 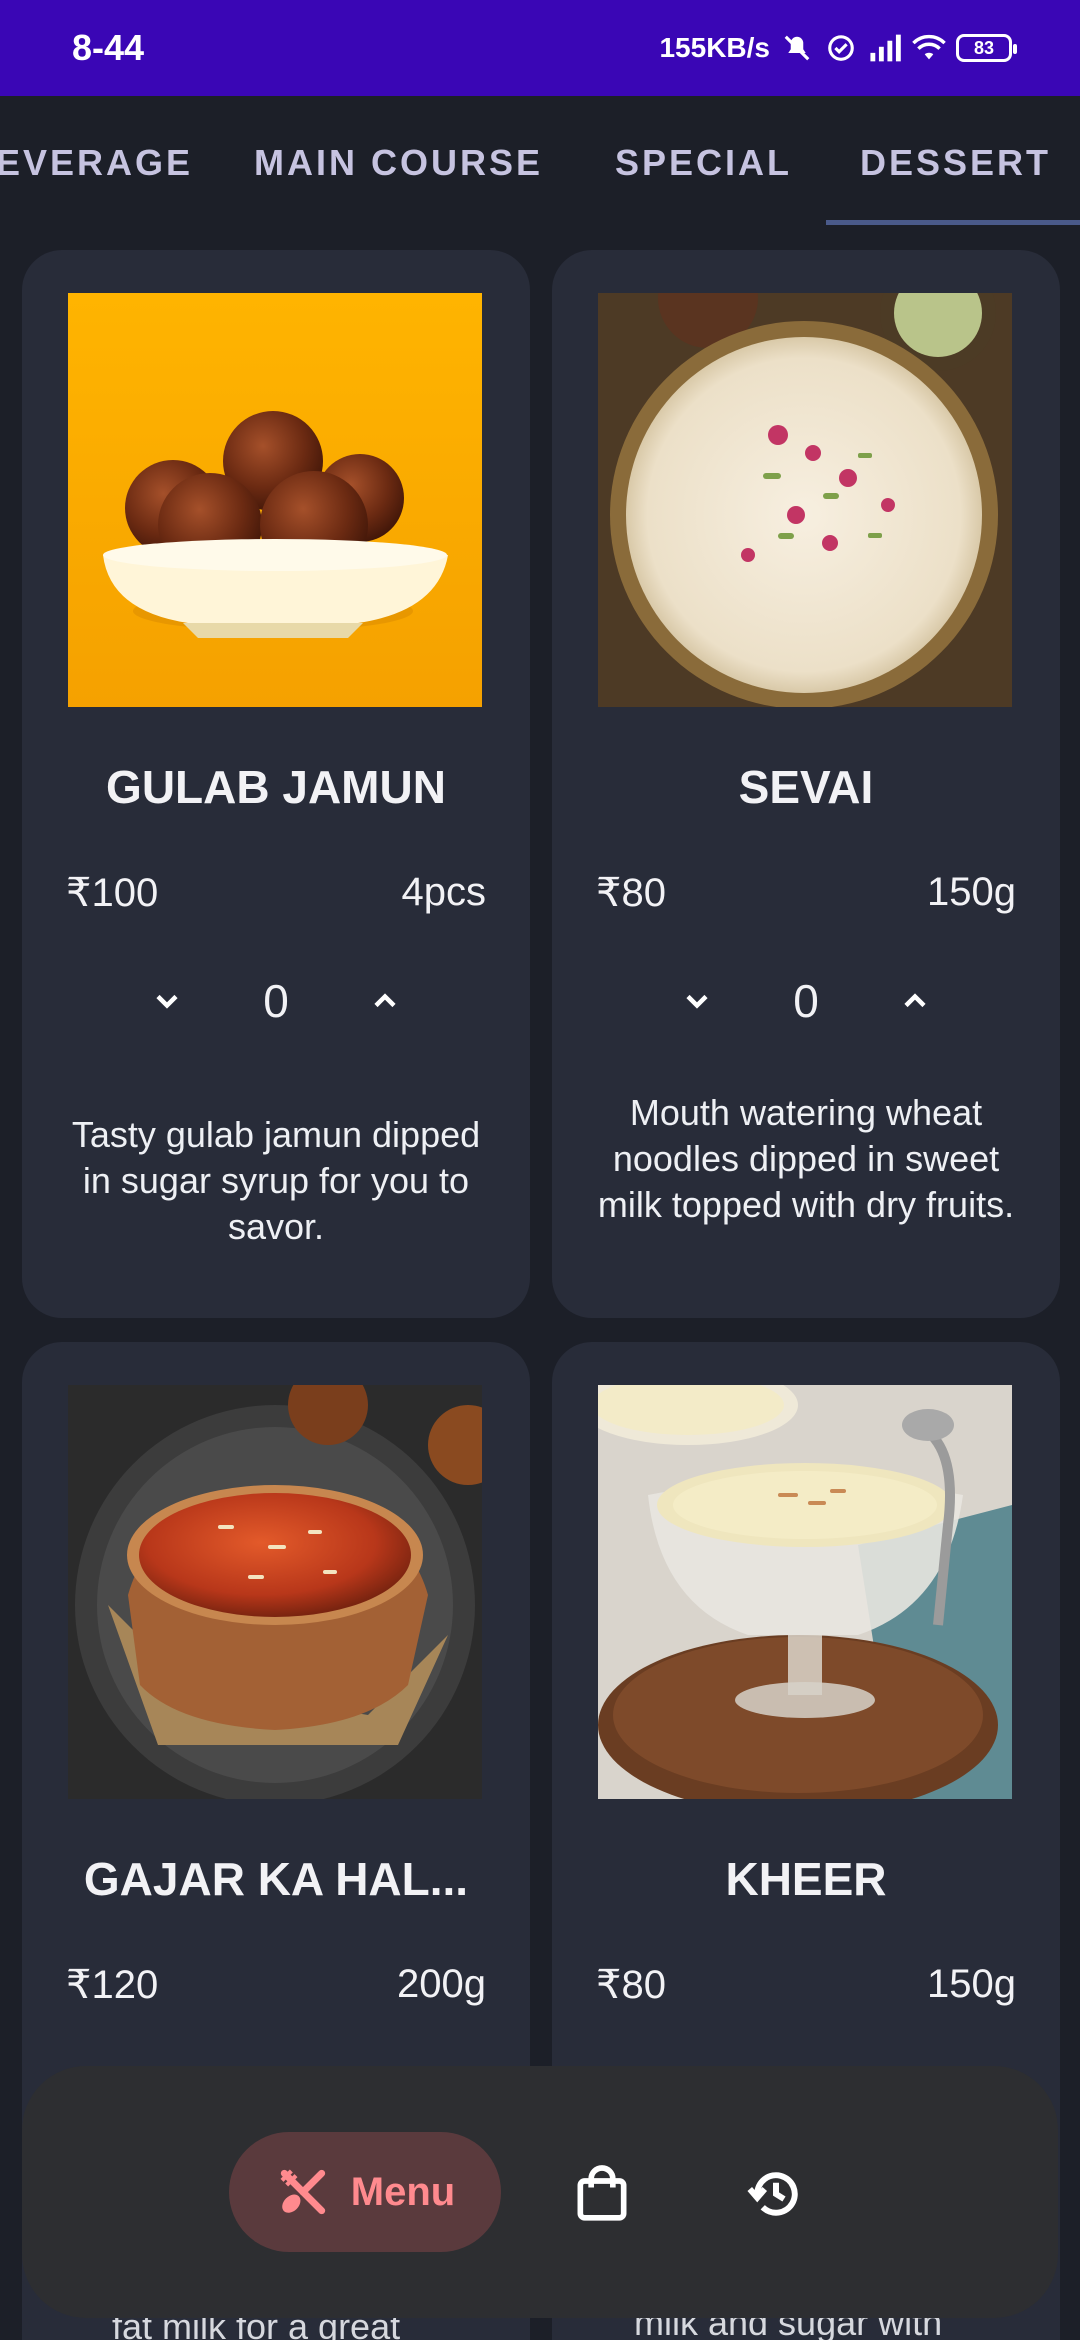 I want to click on cutlery-icon, so click(x=302, y=2192).